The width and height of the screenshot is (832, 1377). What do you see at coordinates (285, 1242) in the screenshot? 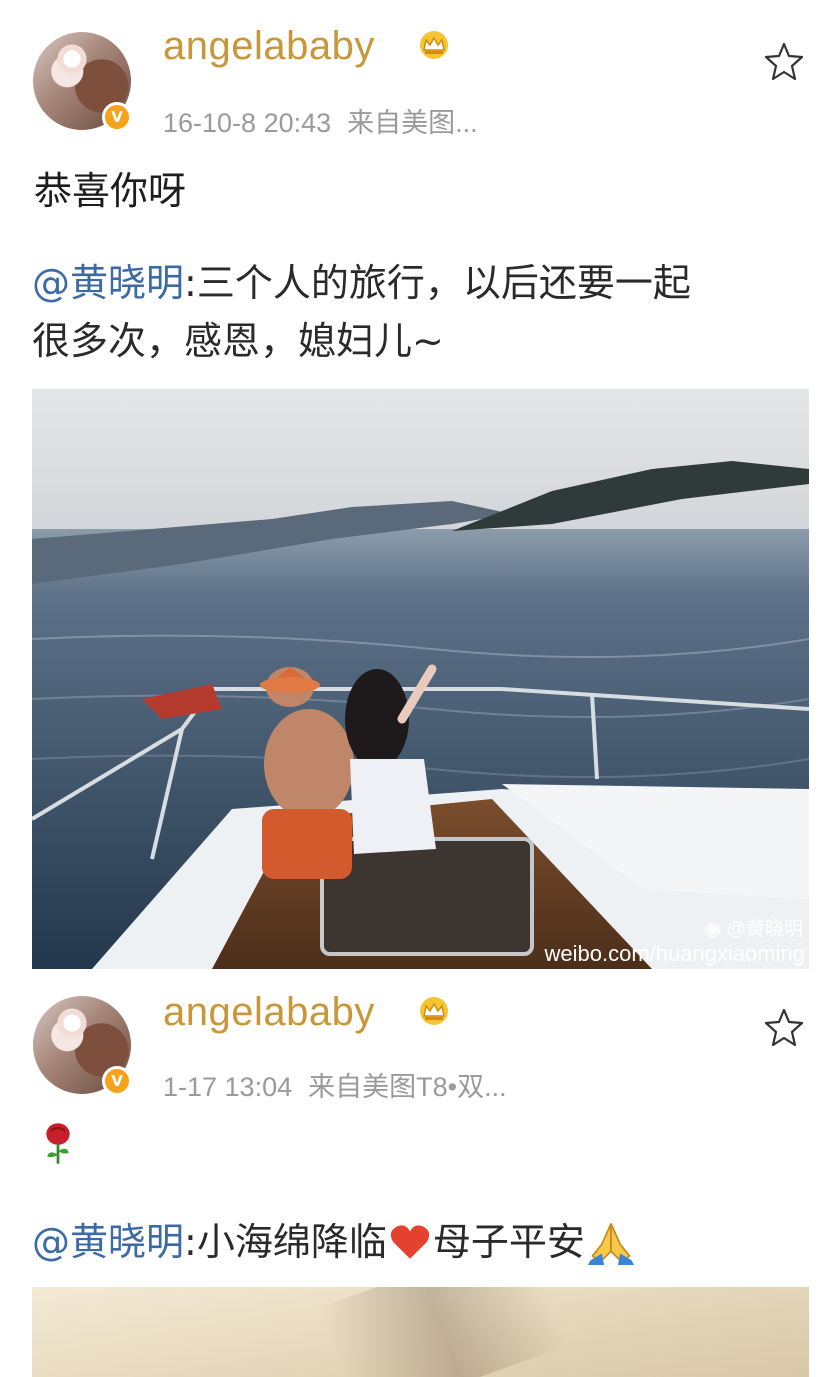
I see `repost-text-part-1: :小海绵降临` at bounding box center [285, 1242].